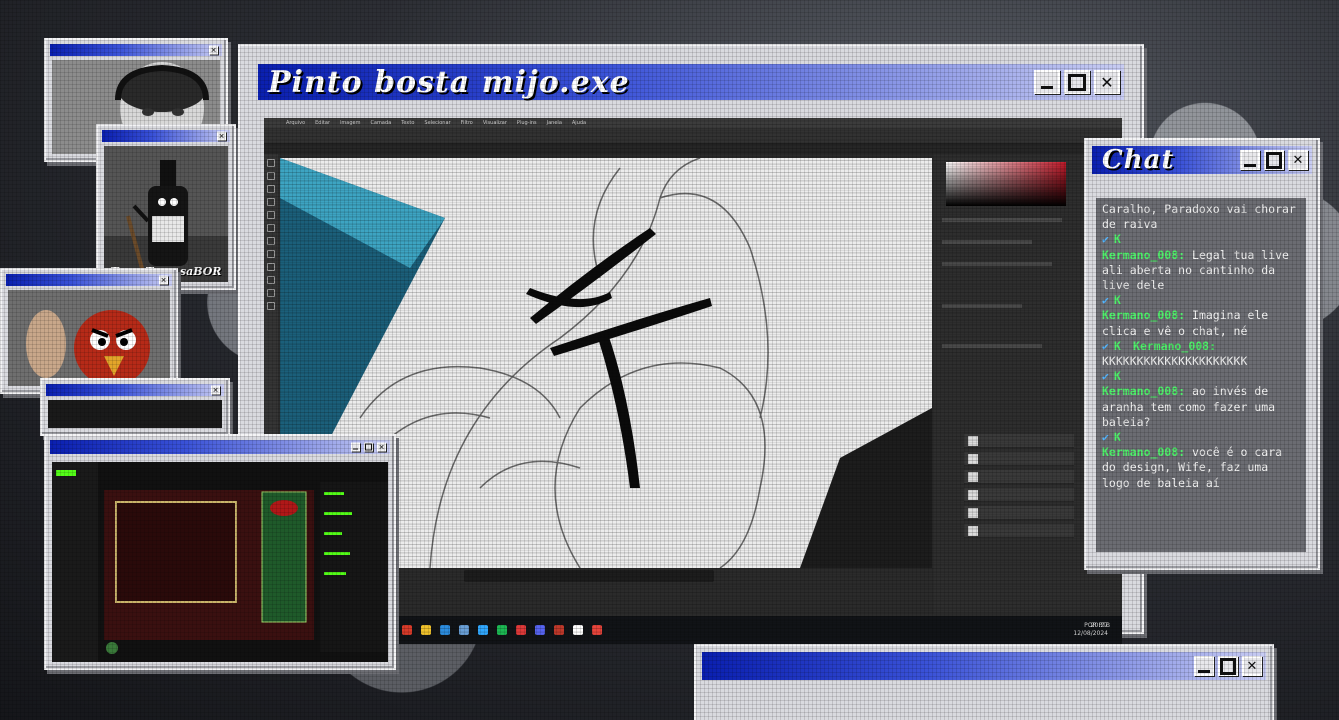 The height and width of the screenshot is (720, 1339). I want to click on ps-menu-item: Texto, so click(407, 123).